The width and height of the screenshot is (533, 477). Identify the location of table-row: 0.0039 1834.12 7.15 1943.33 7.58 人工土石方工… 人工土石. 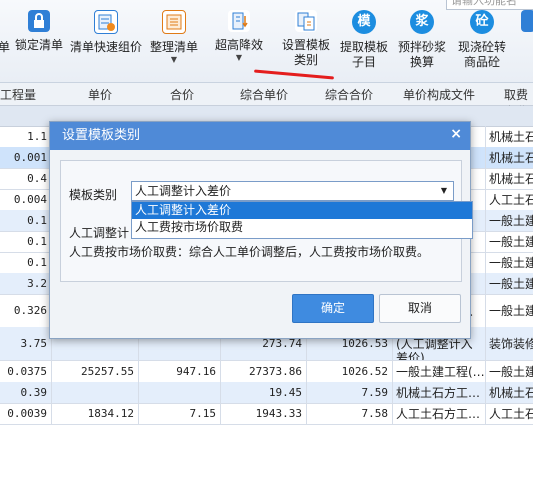
(266, 414).